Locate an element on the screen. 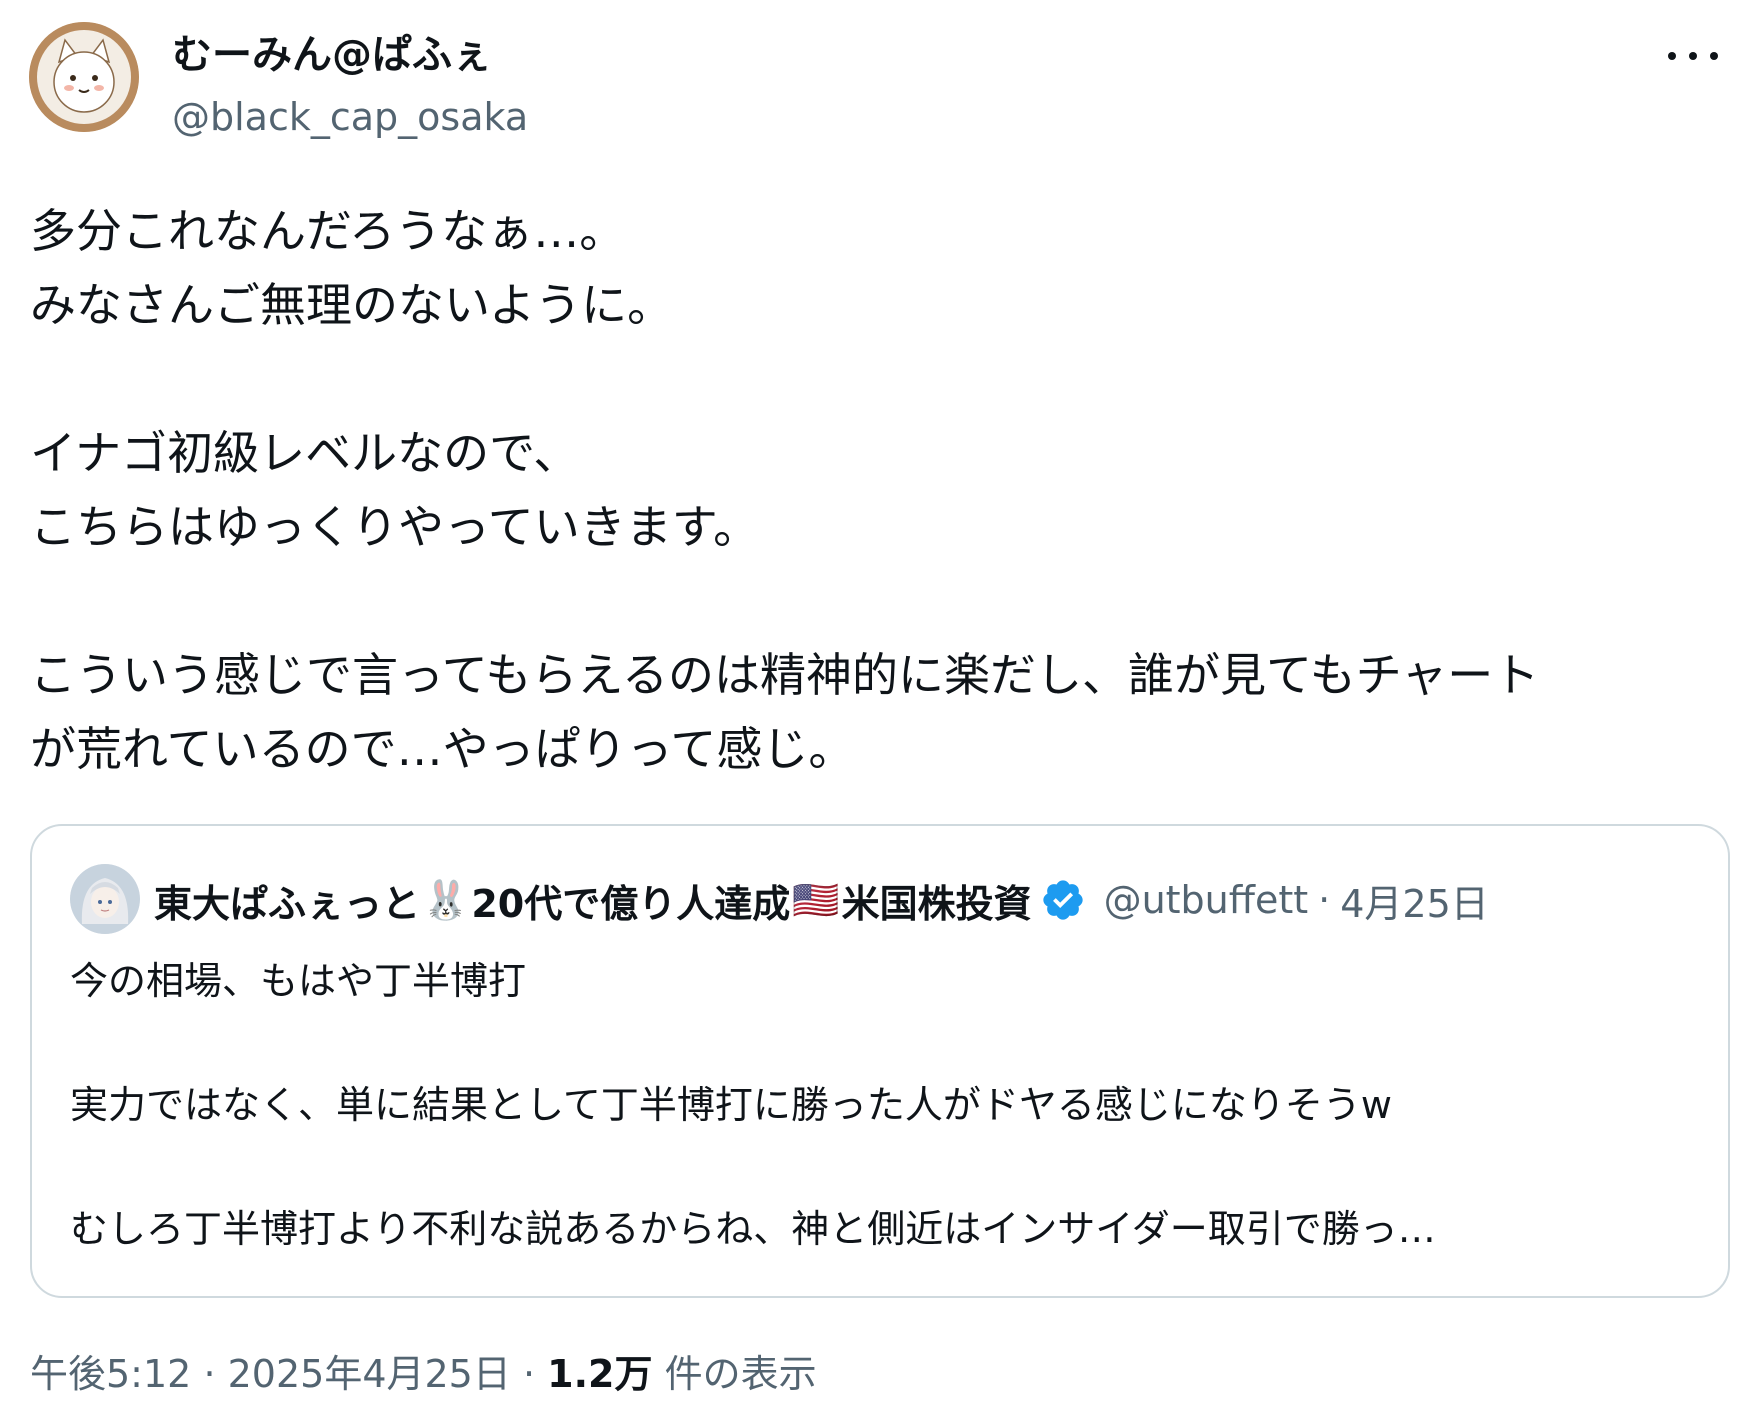 The height and width of the screenshot is (1428, 1745). verified-badge-icon is located at coordinates (1063, 900).